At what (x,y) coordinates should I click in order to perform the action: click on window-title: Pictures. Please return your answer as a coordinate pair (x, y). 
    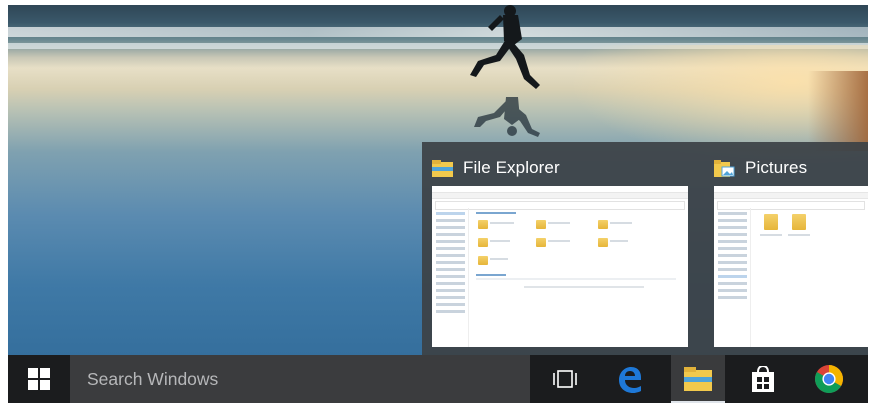
    Looking at the image, I should click on (776, 167).